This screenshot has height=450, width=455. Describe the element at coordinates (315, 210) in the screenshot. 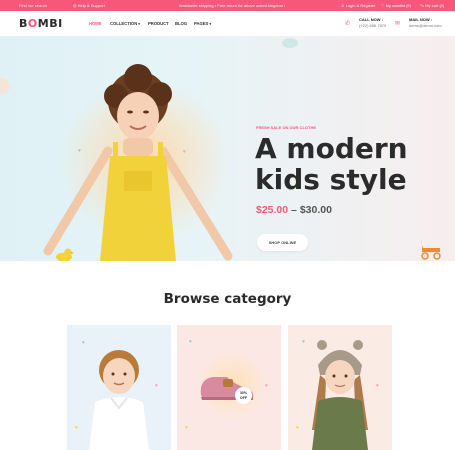

I see `price-old: $30.00` at that location.